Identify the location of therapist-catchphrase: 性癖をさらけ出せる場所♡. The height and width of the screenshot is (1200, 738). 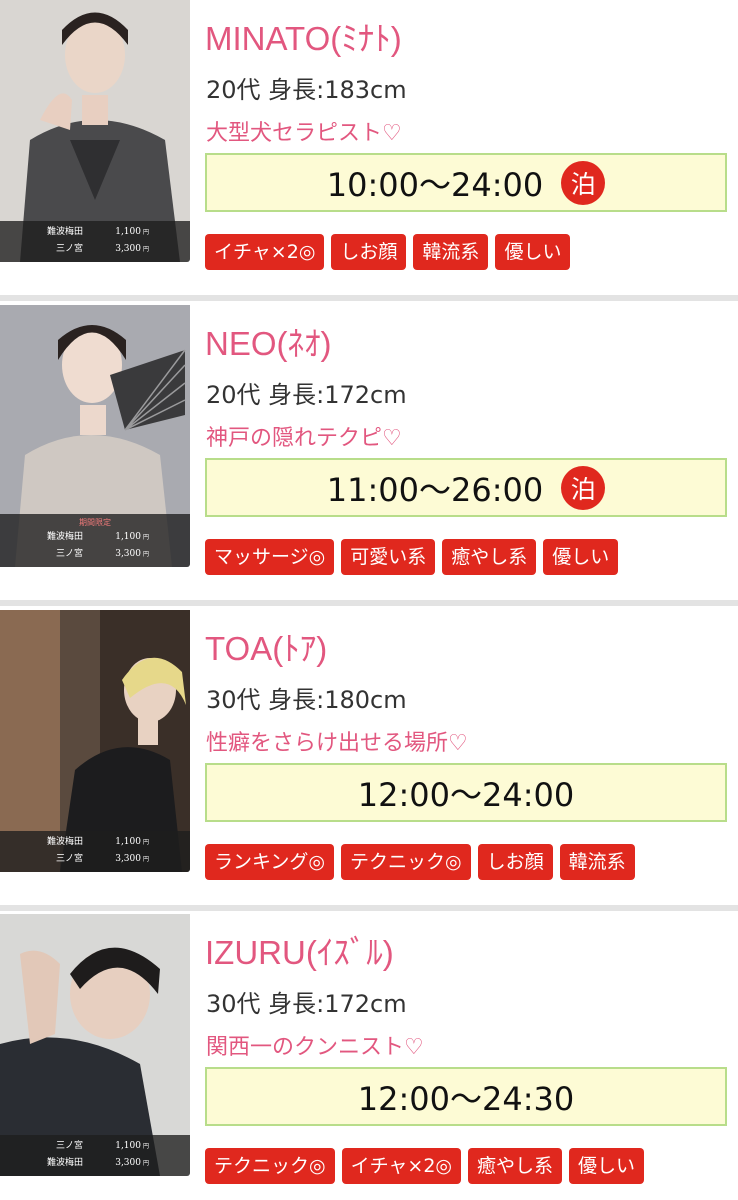
(337, 743).